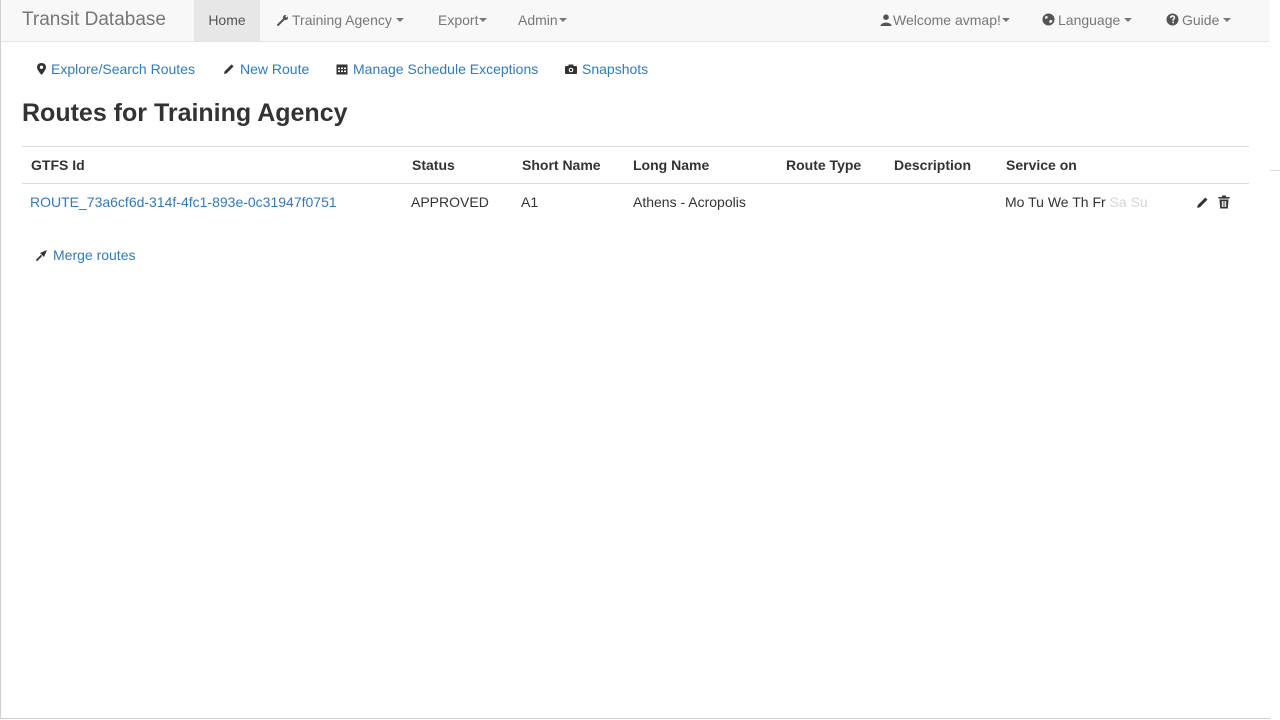 The height and width of the screenshot is (720, 1280). I want to click on nav-user-dropdown: Welcome avmap!, so click(945, 20).